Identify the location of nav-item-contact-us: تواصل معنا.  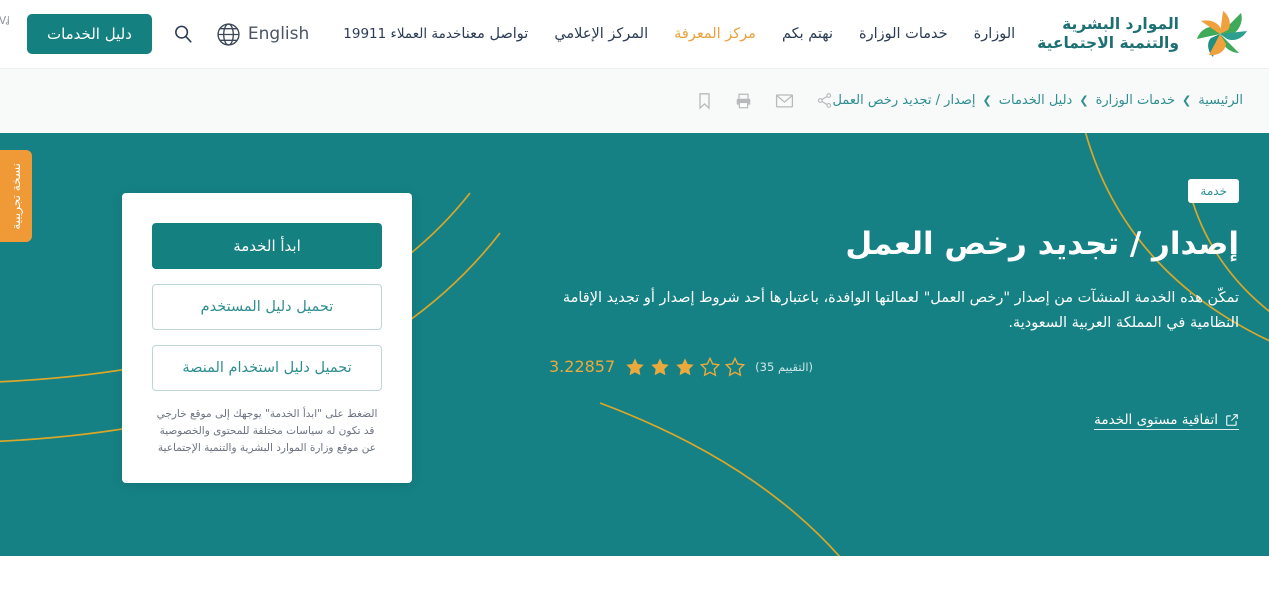
(494, 34).